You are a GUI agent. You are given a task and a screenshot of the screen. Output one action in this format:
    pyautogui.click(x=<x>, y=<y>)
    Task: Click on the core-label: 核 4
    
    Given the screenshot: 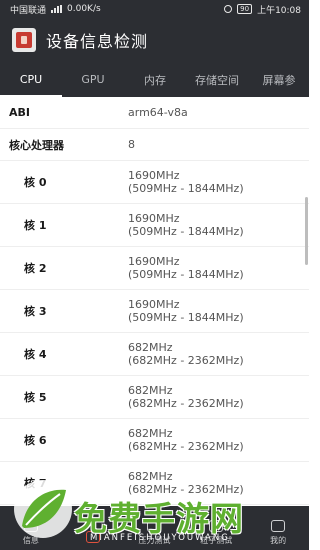 What is the action you would take?
    pyautogui.click(x=35, y=354)
    